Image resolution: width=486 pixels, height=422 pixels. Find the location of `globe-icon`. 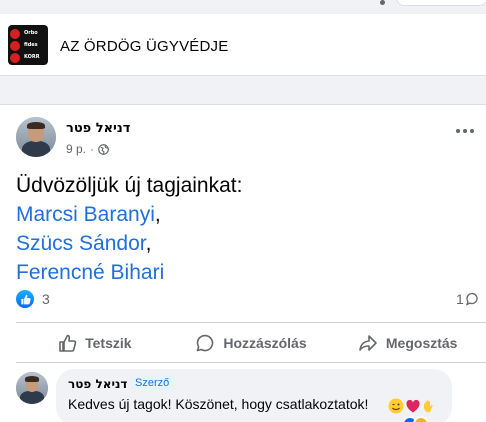

globe-icon is located at coordinates (103, 149).